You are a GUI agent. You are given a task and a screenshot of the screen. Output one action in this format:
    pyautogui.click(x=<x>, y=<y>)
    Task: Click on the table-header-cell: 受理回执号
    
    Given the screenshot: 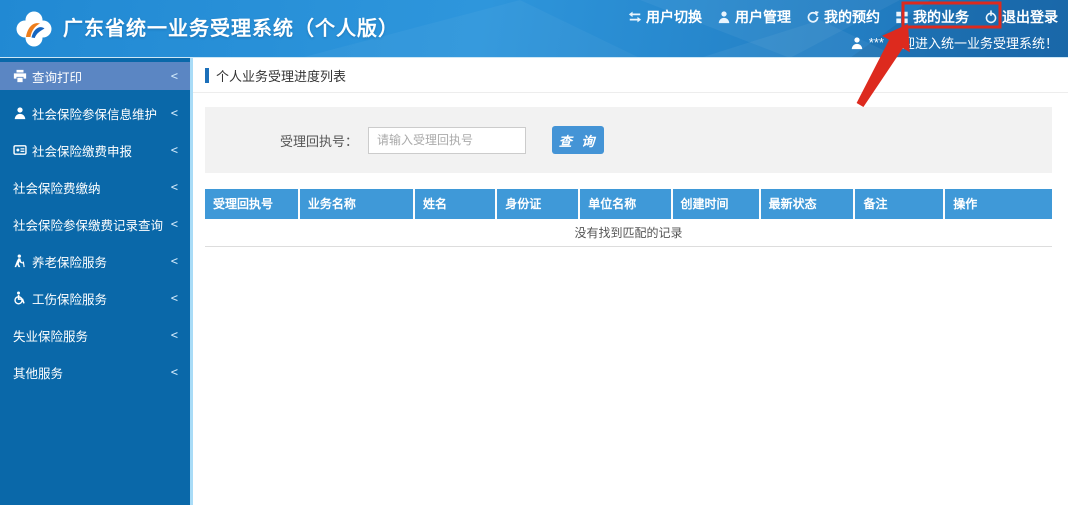 What is the action you would take?
    pyautogui.click(x=252, y=204)
    